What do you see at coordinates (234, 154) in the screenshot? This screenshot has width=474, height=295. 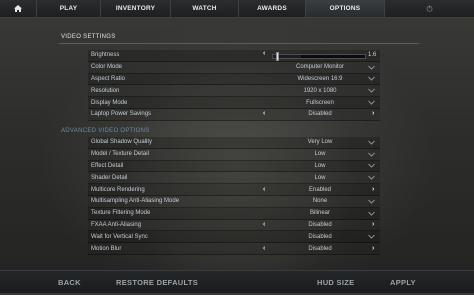 I see `setting-row-model-texture-detail: Model / Texture Detail Low` at bounding box center [234, 154].